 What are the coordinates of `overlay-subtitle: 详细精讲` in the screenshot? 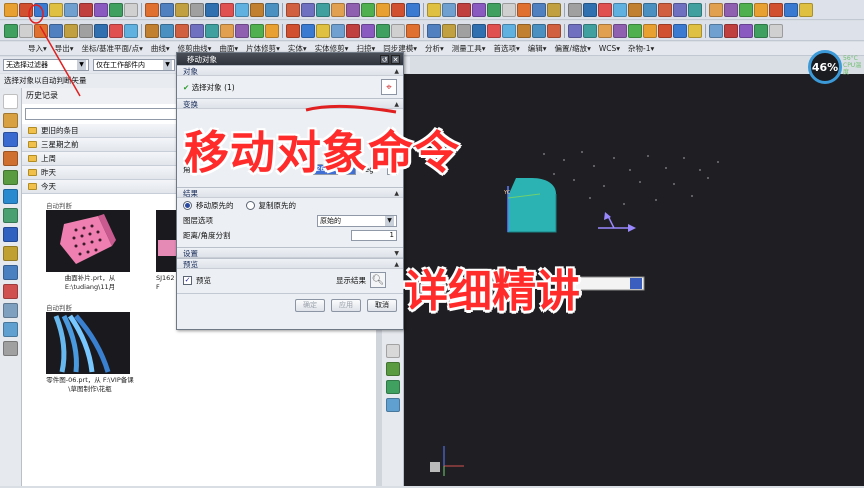 It's located at (492, 291).